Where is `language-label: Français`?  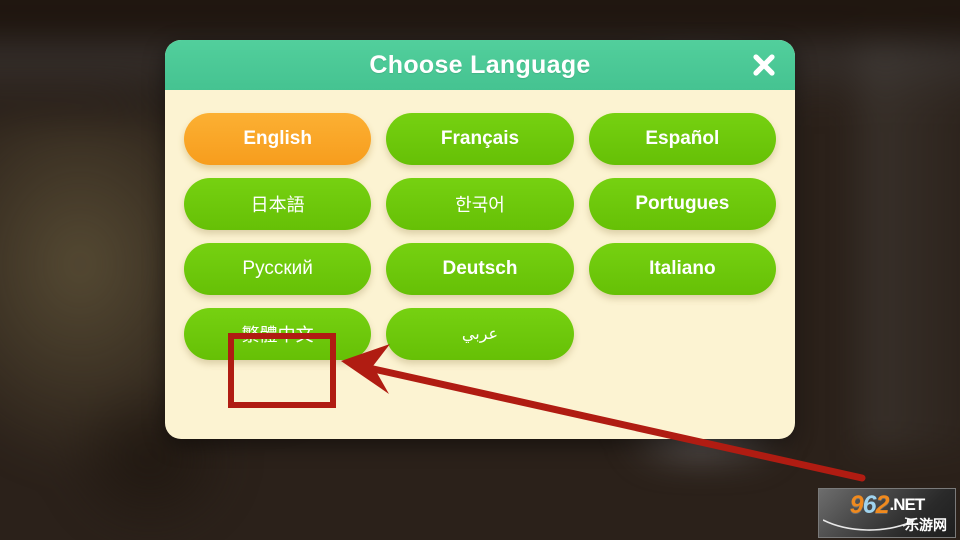
language-label: Français is located at coordinates (480, 138).